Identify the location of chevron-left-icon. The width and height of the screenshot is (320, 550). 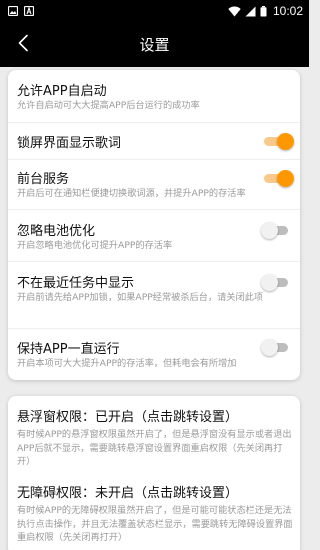
(23, 43).